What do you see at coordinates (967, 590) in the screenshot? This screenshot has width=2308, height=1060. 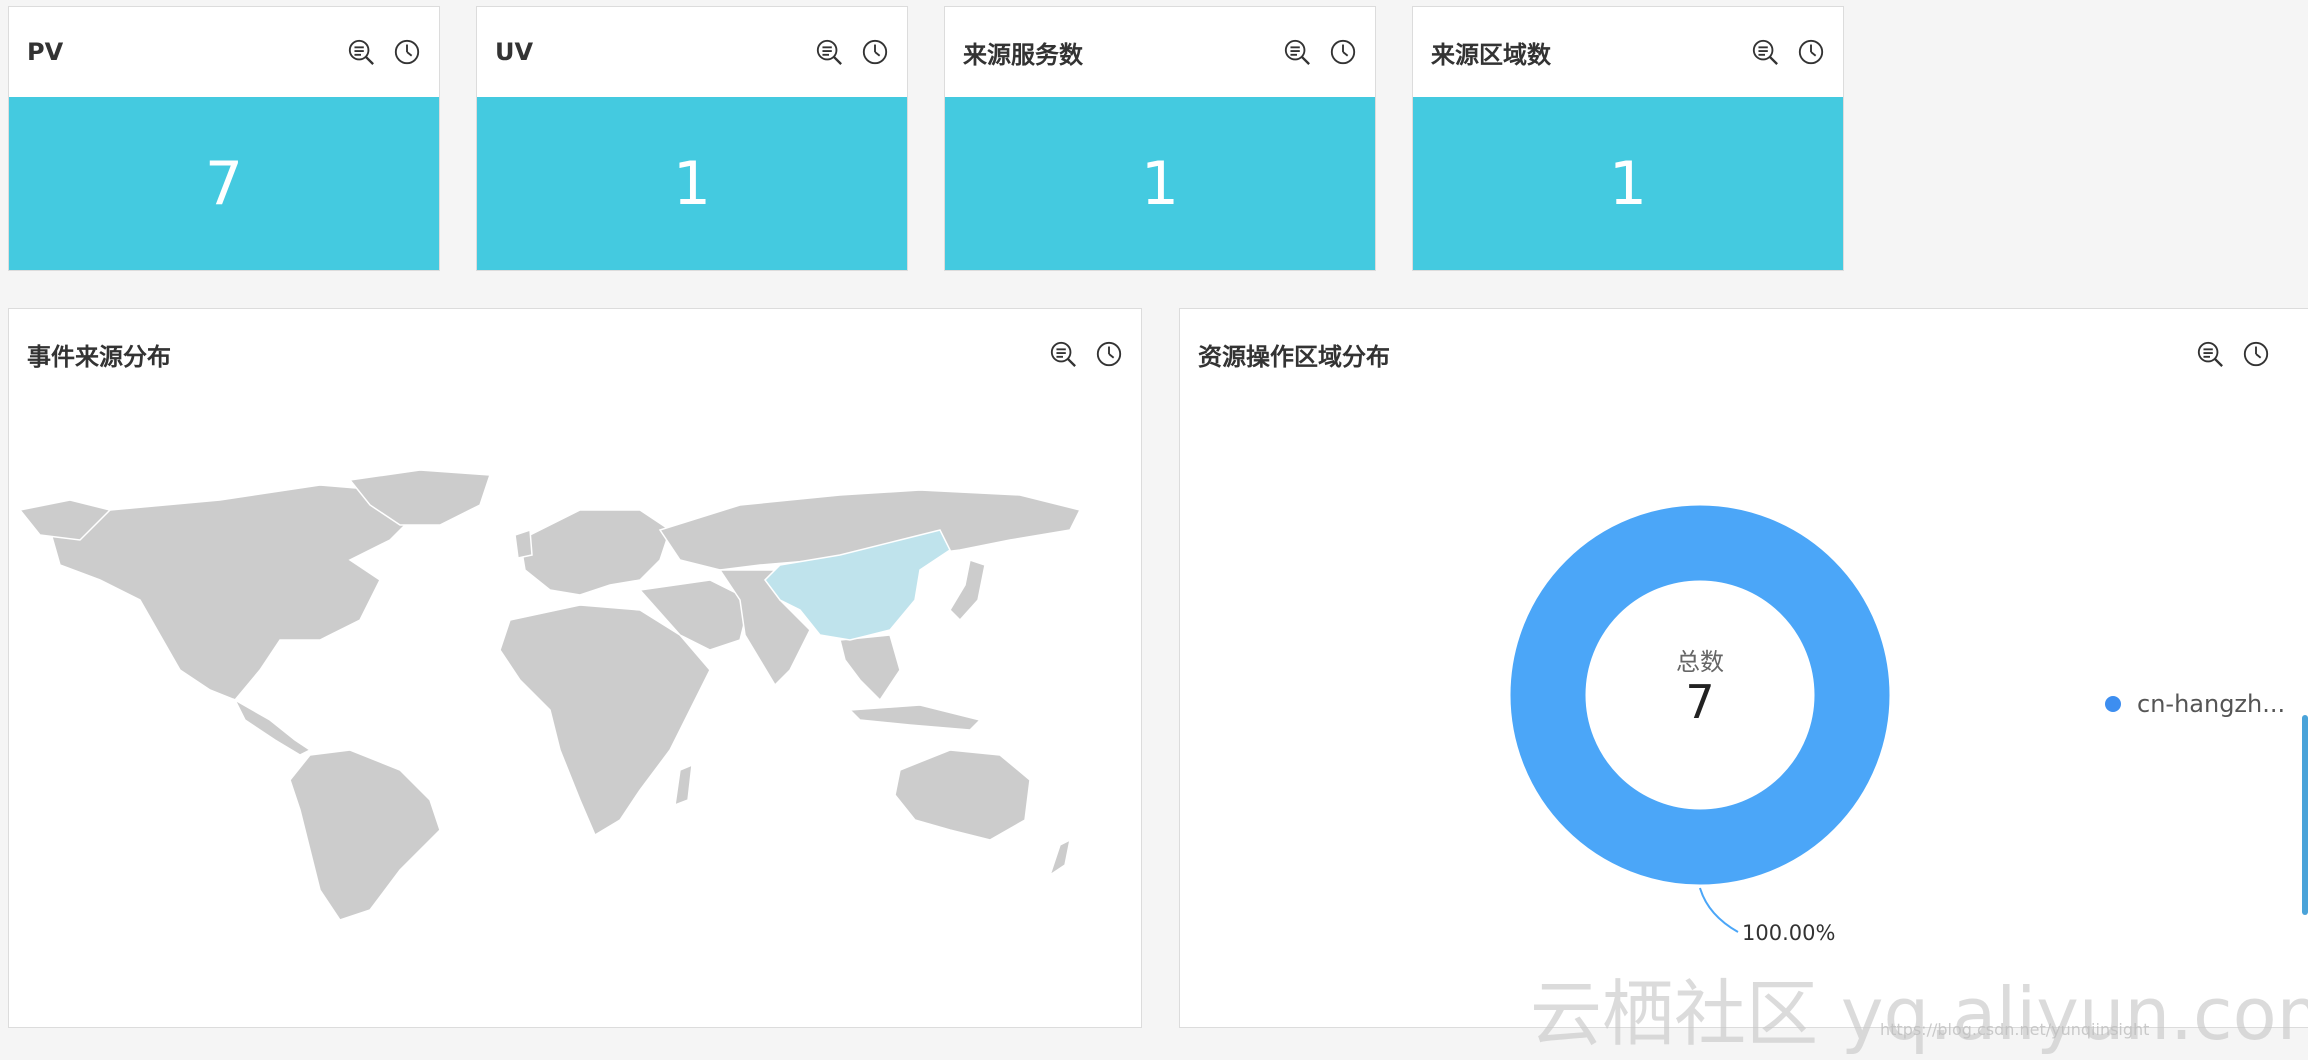 I see `map-region-japan` at bounding box center [967, 590].